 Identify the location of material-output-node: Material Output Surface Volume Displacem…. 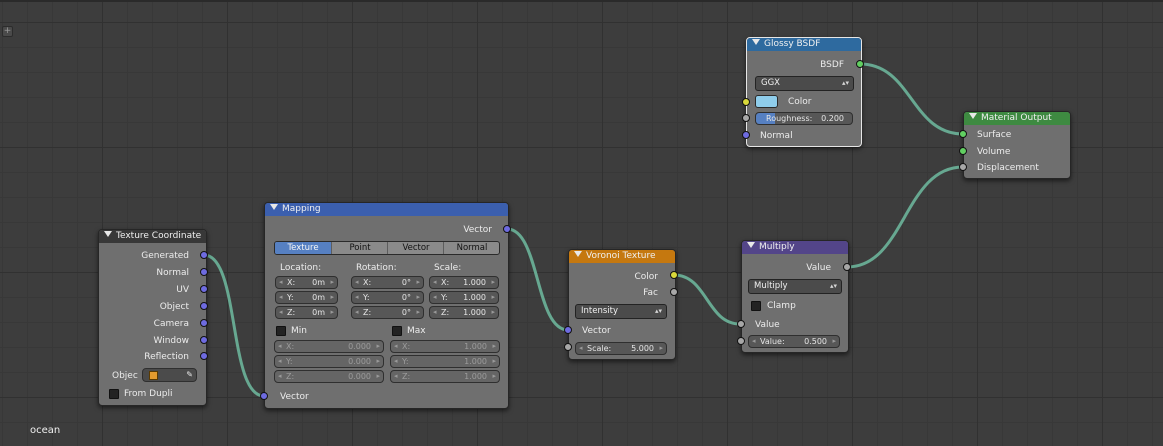
(1017, 145).